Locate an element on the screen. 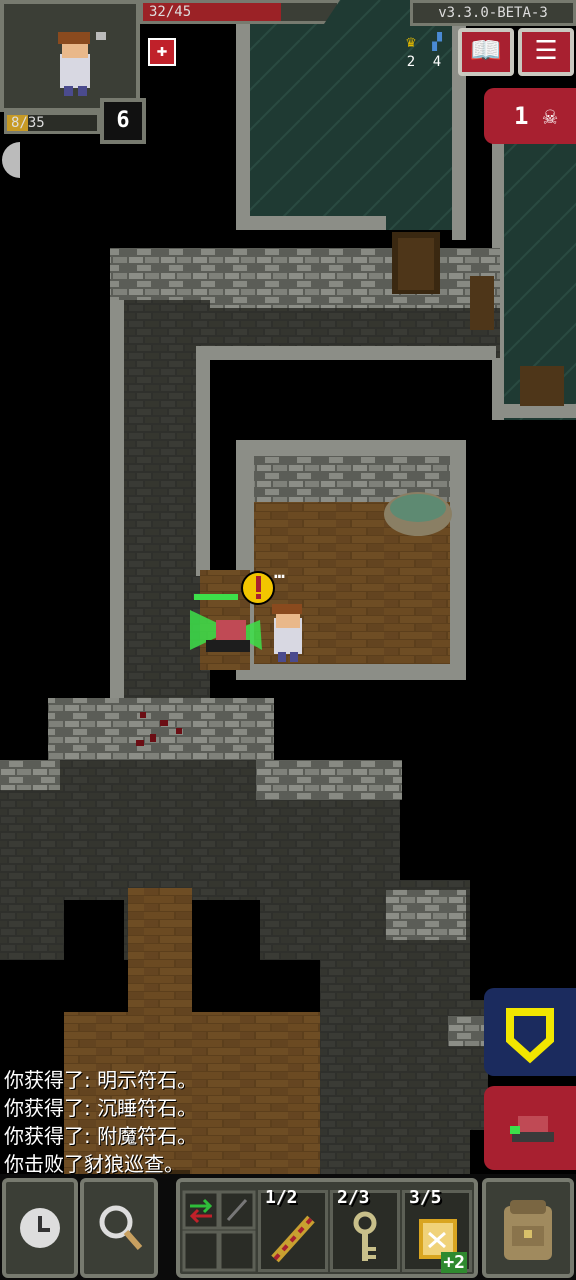  quickslot-swap is located at coordinates (219, 1231).